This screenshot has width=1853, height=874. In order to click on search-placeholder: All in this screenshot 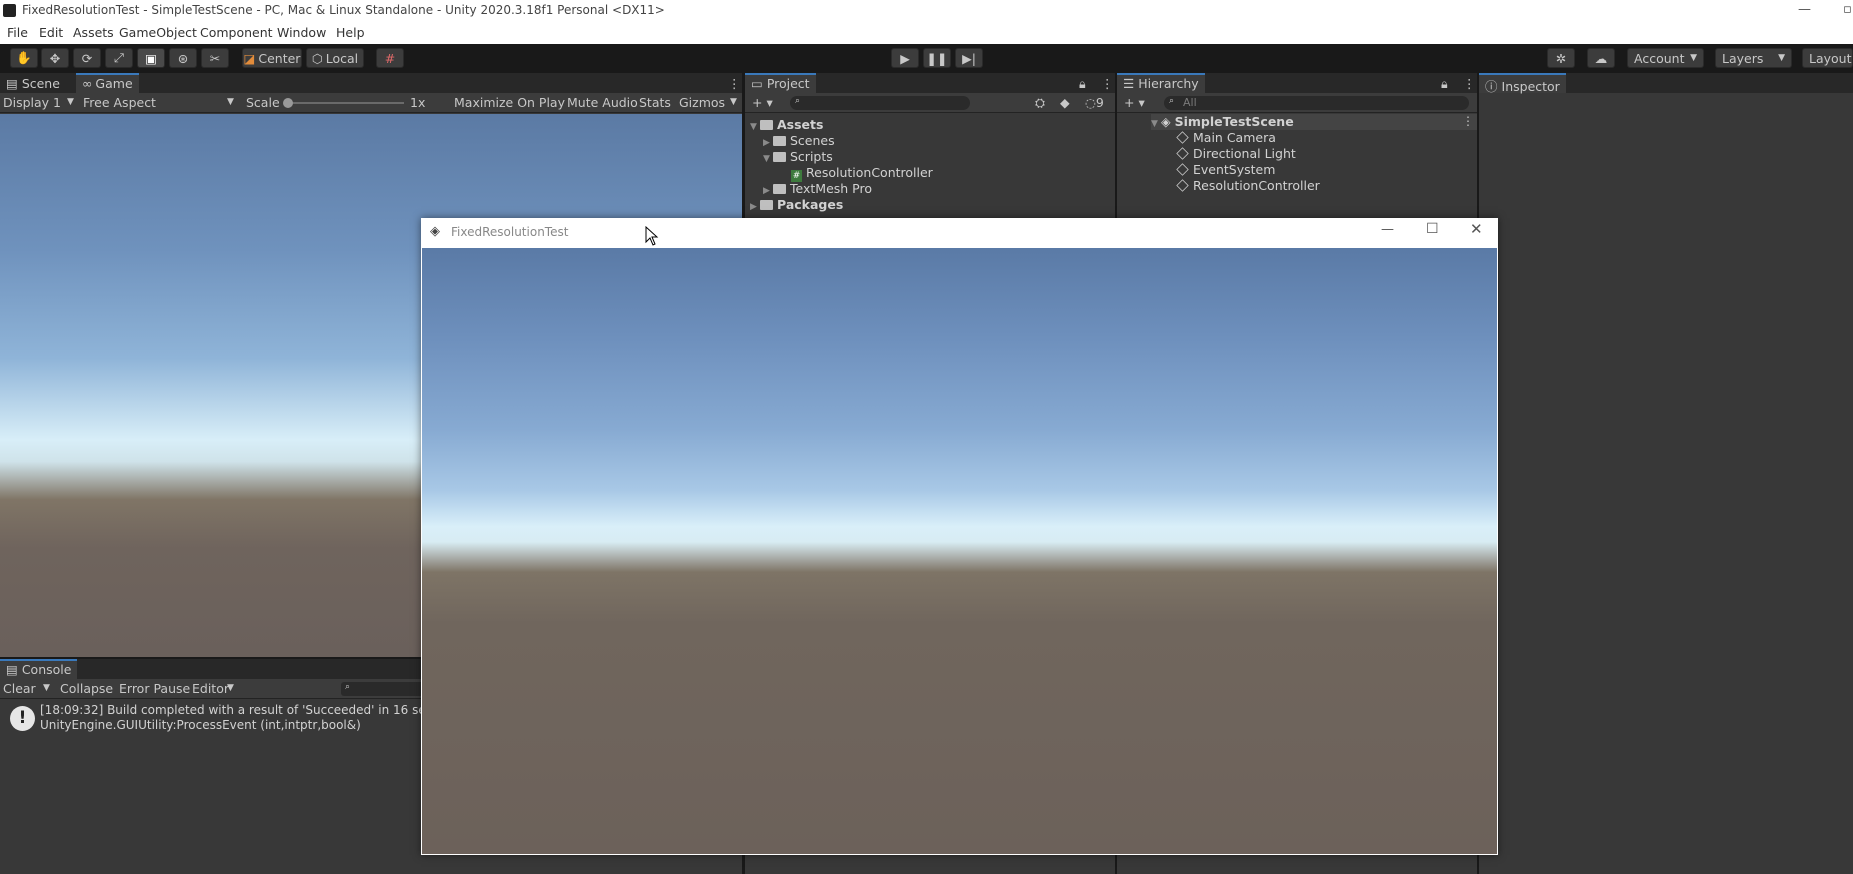, I will do `click(1190, 102)`.